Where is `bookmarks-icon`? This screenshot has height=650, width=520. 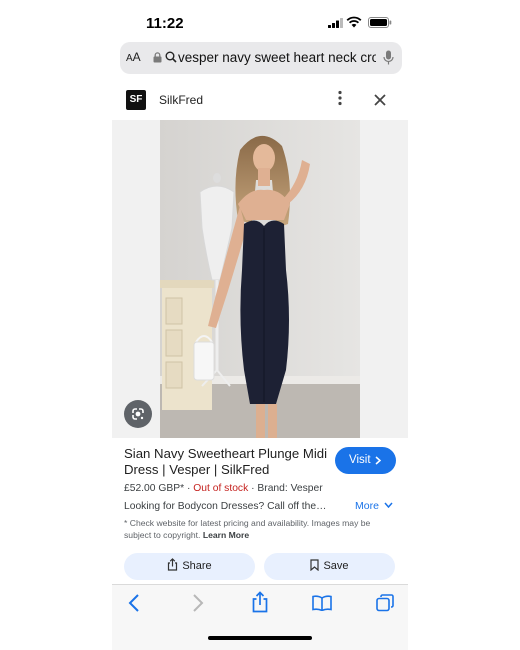
bookmarks-icon is located at coordinates (322, 603).